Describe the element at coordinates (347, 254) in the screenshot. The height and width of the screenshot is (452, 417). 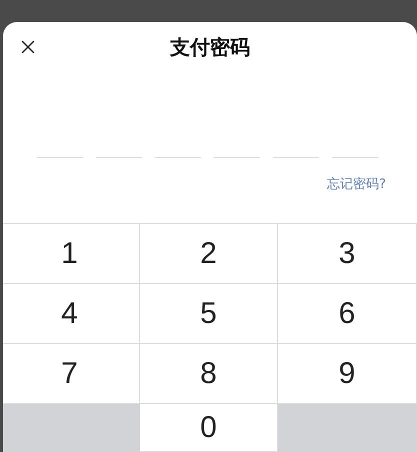
I see `keypad-key: 3` at that location.